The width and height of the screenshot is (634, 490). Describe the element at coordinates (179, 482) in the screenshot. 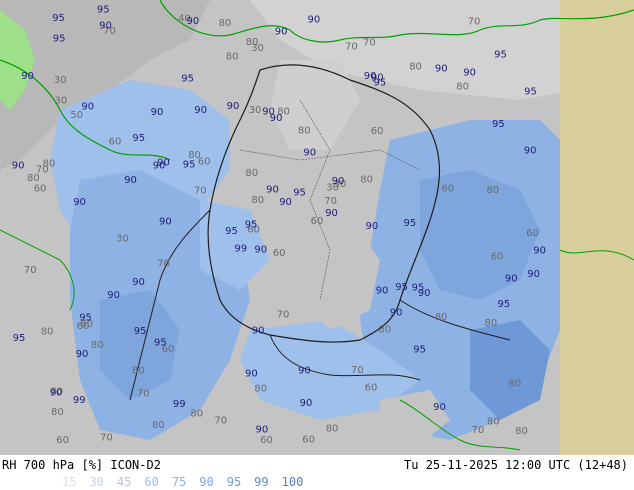

I see `legend-level-75: 75` at that location.